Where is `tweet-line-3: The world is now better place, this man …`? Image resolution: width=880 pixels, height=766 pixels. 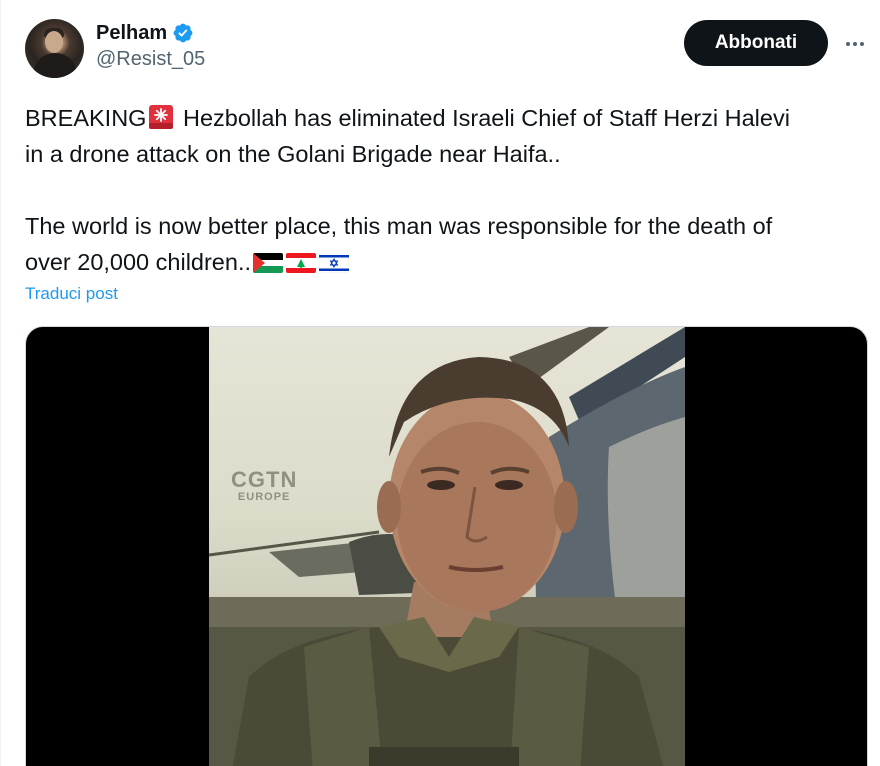
tweet-line-3: The world is now better place, this man … is located at coordinates (399, 226).